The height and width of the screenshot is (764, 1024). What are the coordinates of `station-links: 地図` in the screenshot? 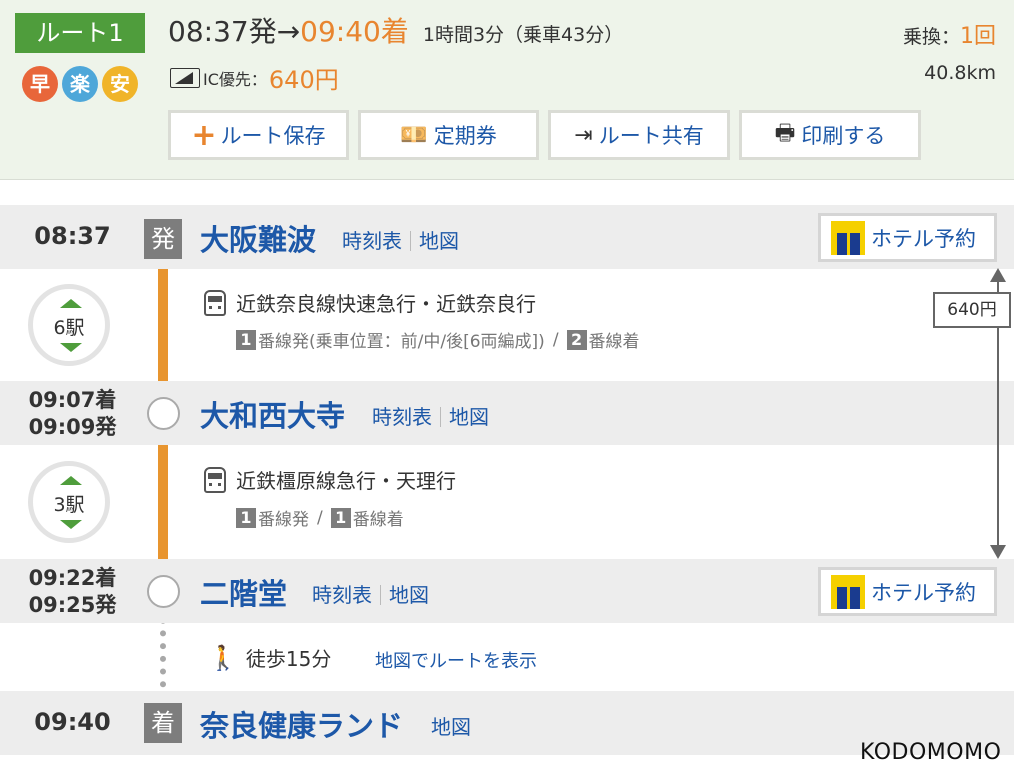 It's located at (451, 725).